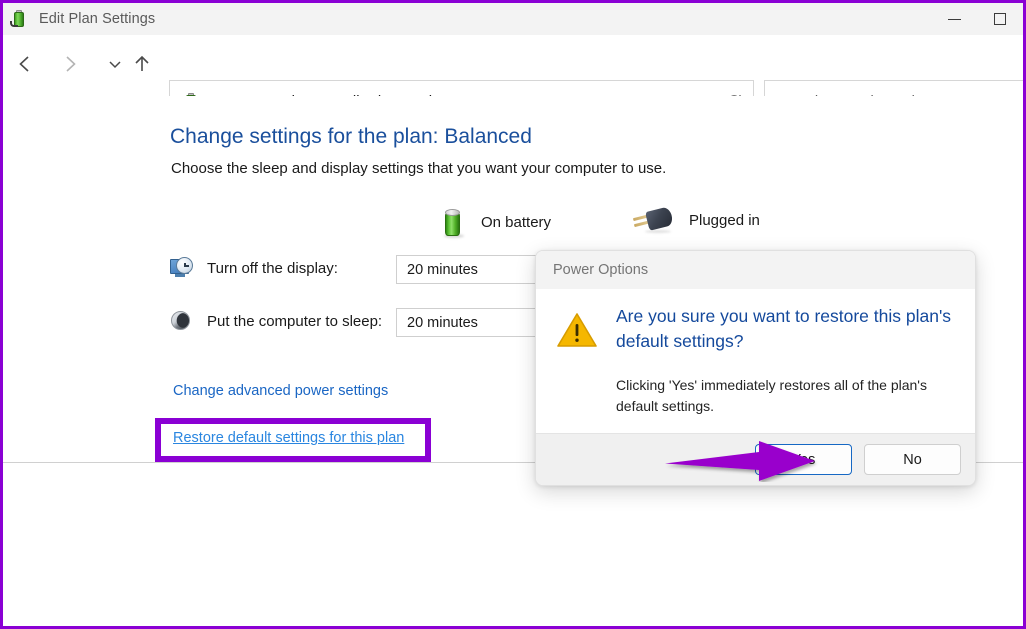  I want to click on back-button, so click(25, 64).